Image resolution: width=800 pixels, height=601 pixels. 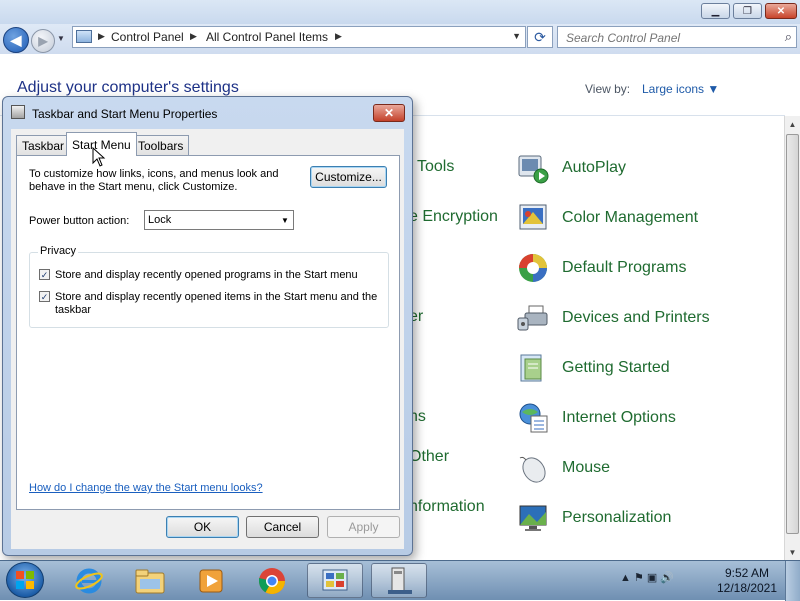 What do you see at coordinates (58, 251) in the screenshot?
I see `privacy-label: Privacy` at bounding box center [58, 251].